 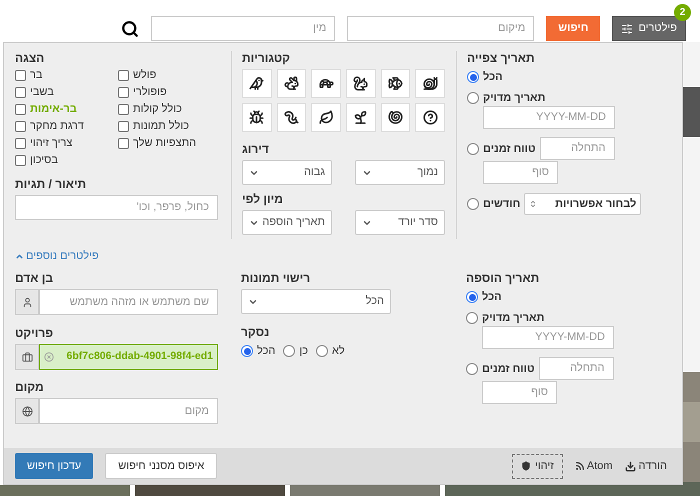 What do you see at coordinates (243, 28) in the screenshot?
I see `species-field: מין` at bounding box center [243, 28].